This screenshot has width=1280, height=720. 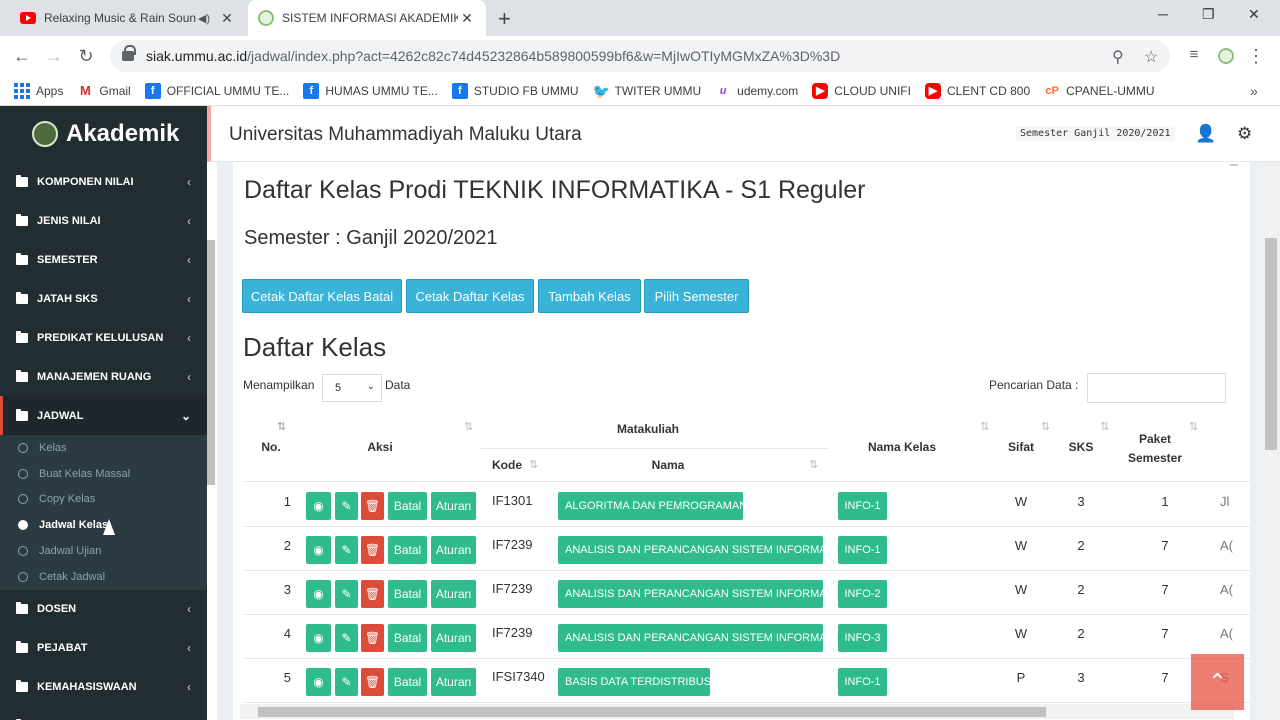 What do you see at coordinates (470, 296) in the screenshot?
I see `print-classes-button: Cetak Daftar Kelas` at bounding box center [470, 296].